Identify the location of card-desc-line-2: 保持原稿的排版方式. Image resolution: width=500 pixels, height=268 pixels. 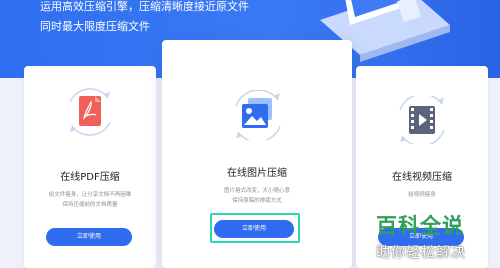
(257, 201).